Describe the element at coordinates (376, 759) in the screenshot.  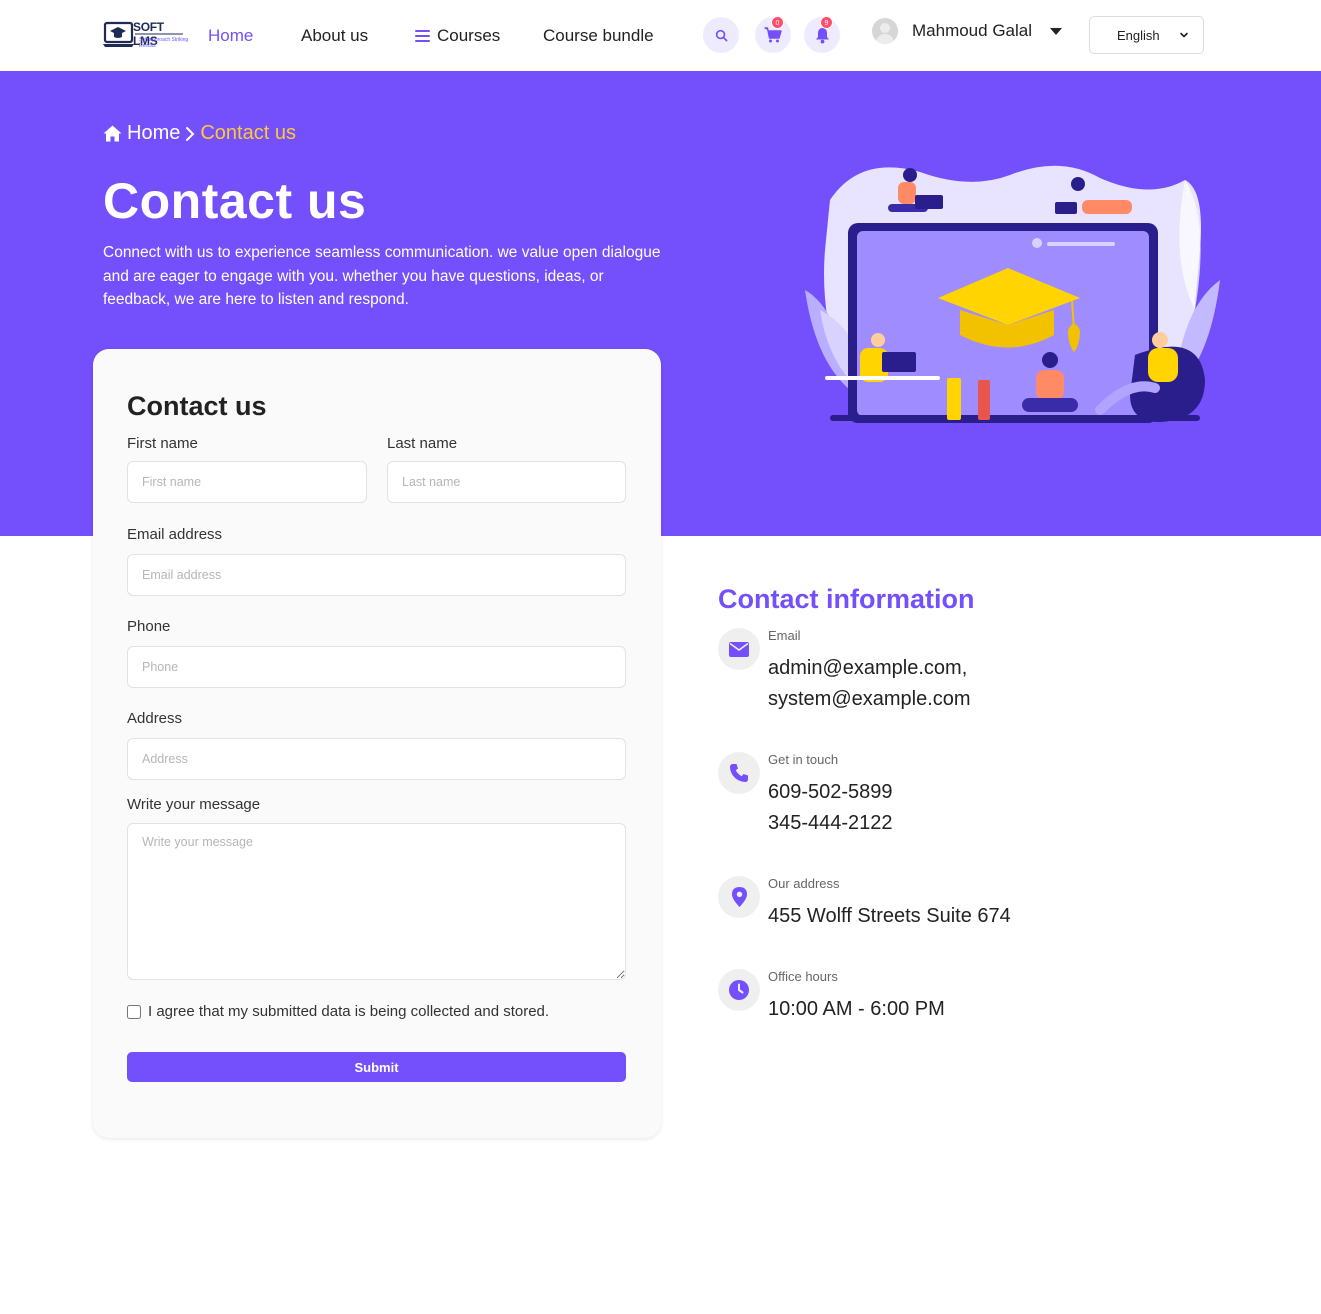
I see `address-input` at that location.